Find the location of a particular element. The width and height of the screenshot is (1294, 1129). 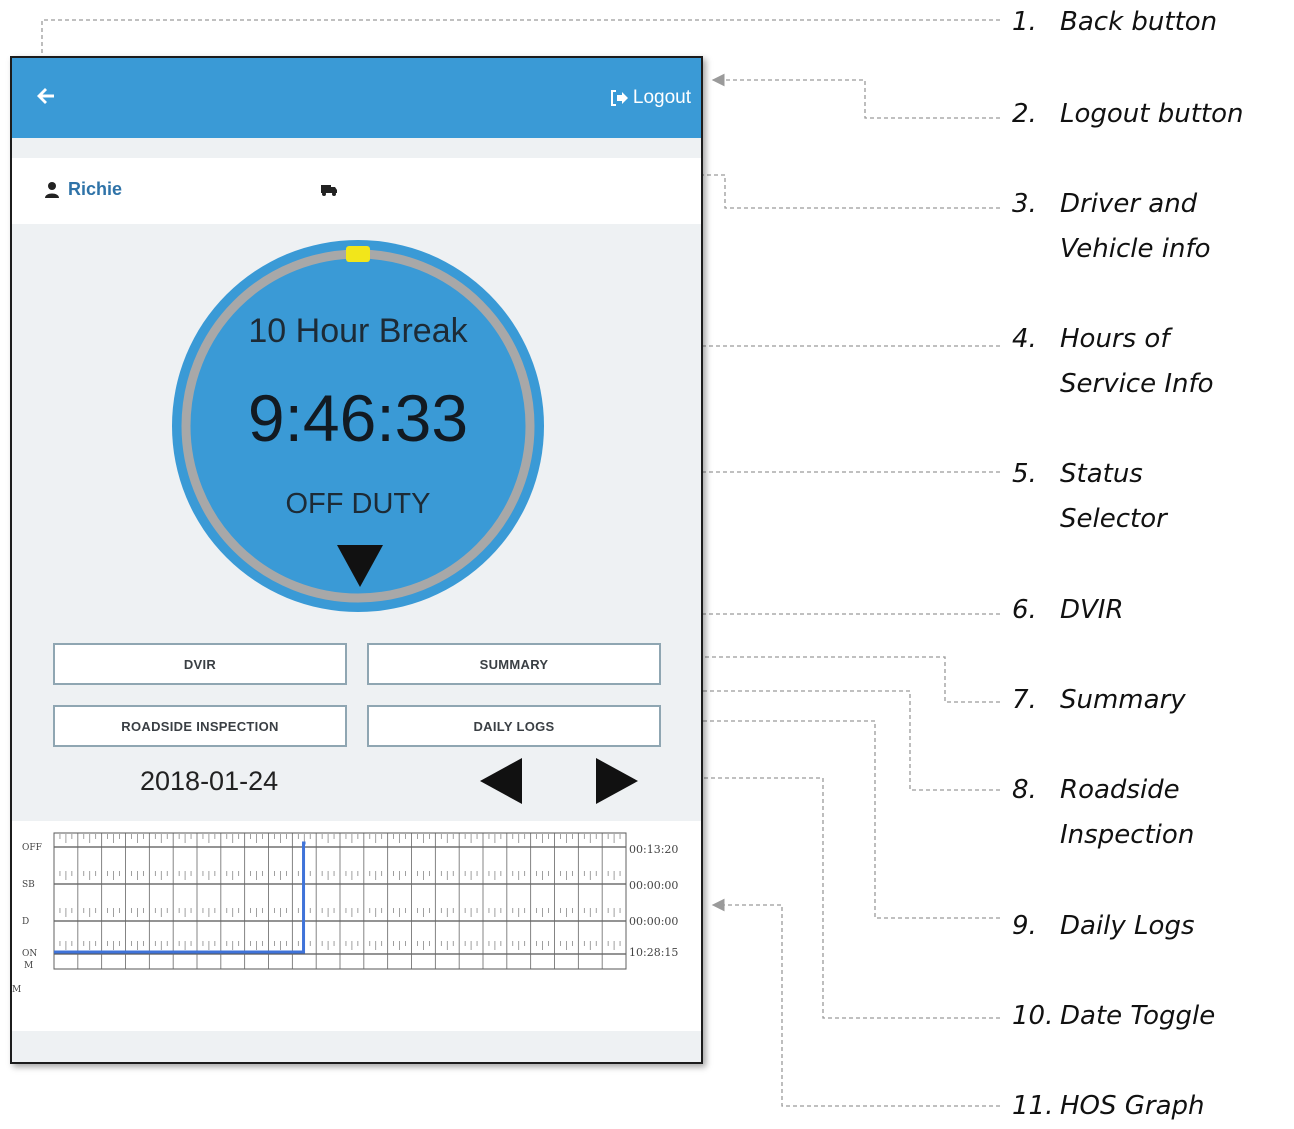

back-button is located at coordinates (46, 96).